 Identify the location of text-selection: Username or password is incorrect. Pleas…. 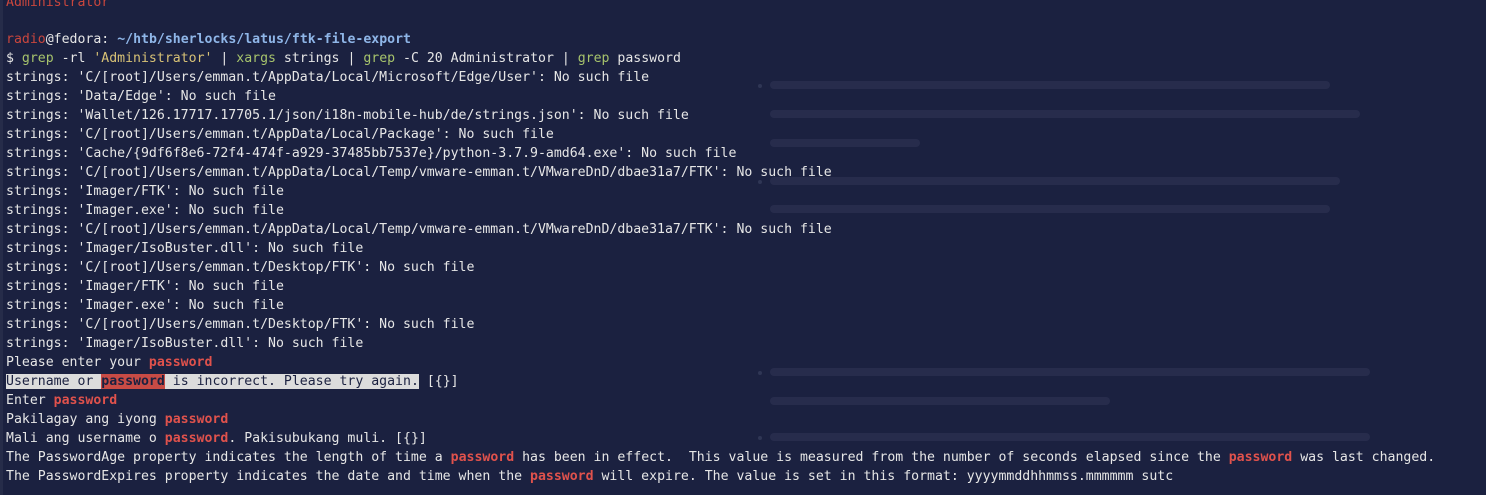
(212, 381).